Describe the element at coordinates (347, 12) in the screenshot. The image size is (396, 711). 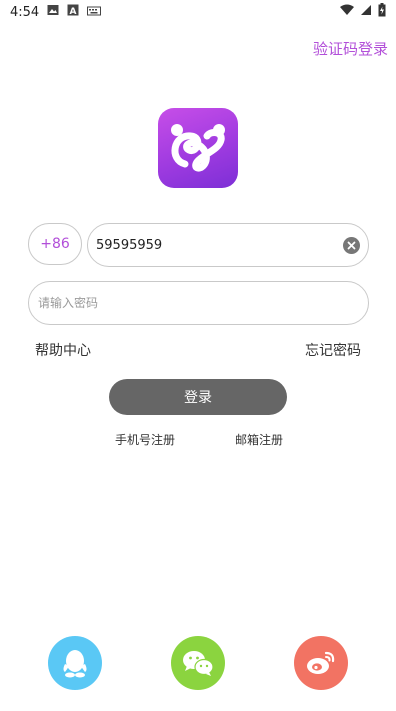
I see `wifi-icon` at that location.